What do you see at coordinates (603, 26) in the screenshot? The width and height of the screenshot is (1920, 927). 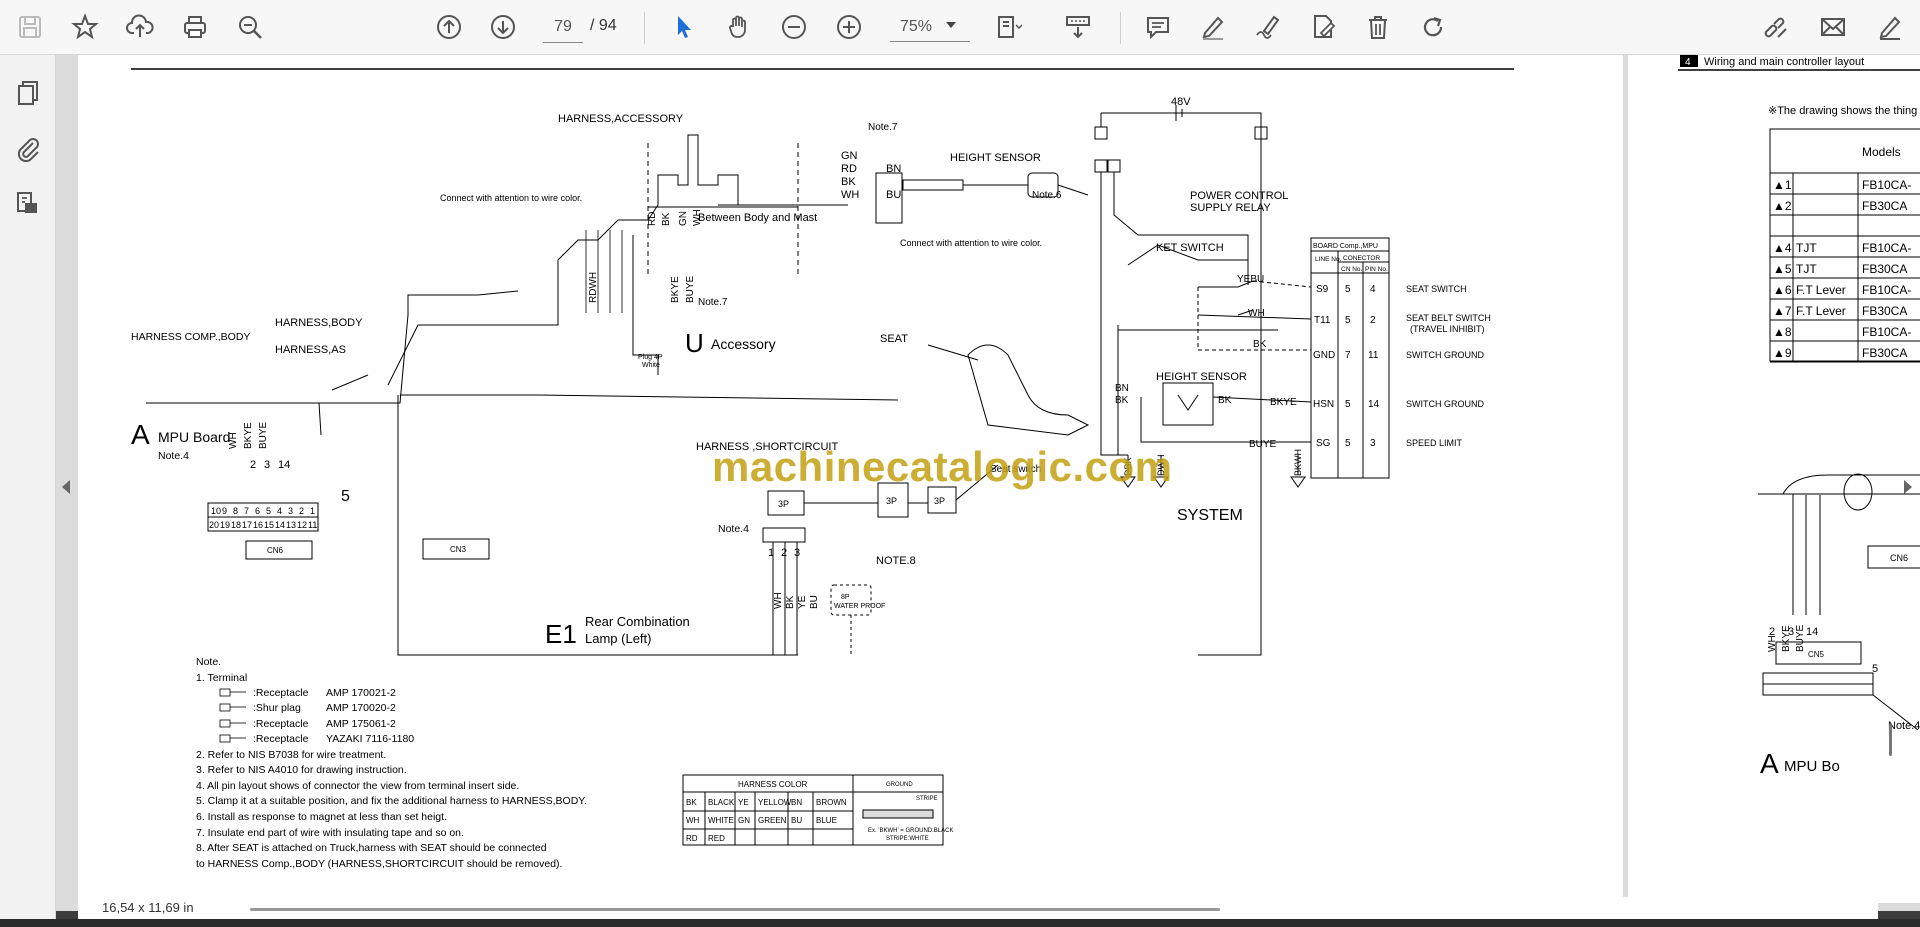 I see `page-count: / 94` at bounding box center [603, 26].